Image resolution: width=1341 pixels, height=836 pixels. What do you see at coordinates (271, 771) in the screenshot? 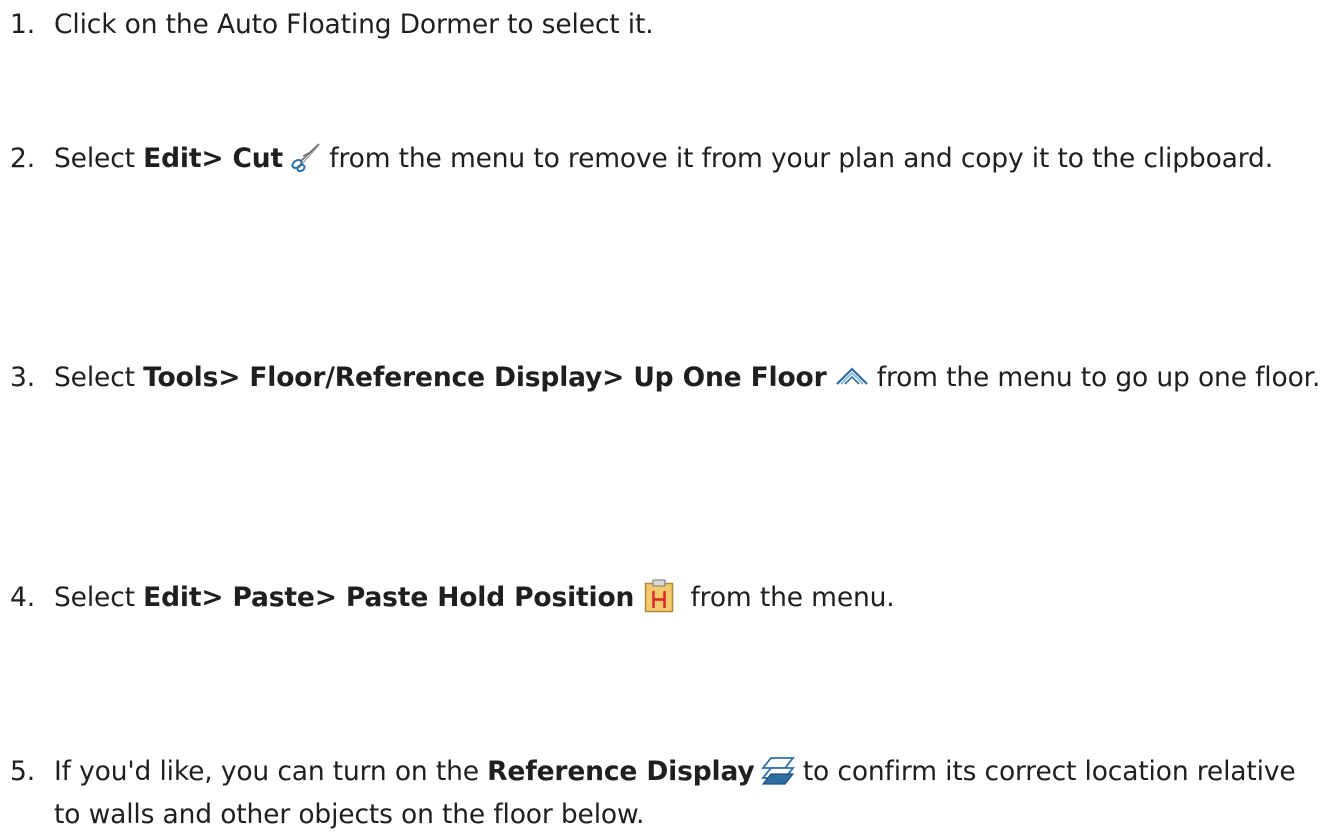
I see `step-text-before: If you'd like, you can turn on the` at bounding box center [271, 771].